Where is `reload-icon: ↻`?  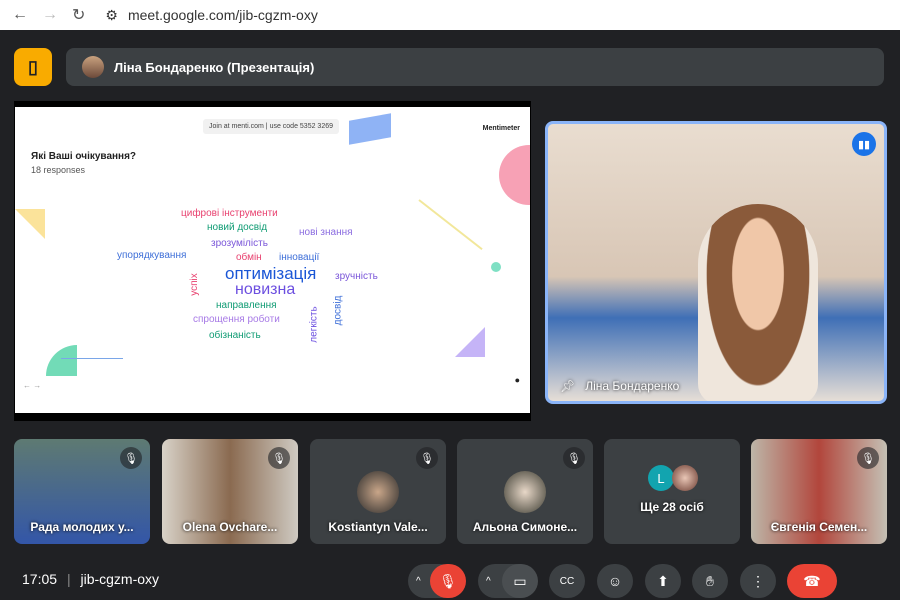 reload-icon: ↻ is located at coordinates (78, 15).